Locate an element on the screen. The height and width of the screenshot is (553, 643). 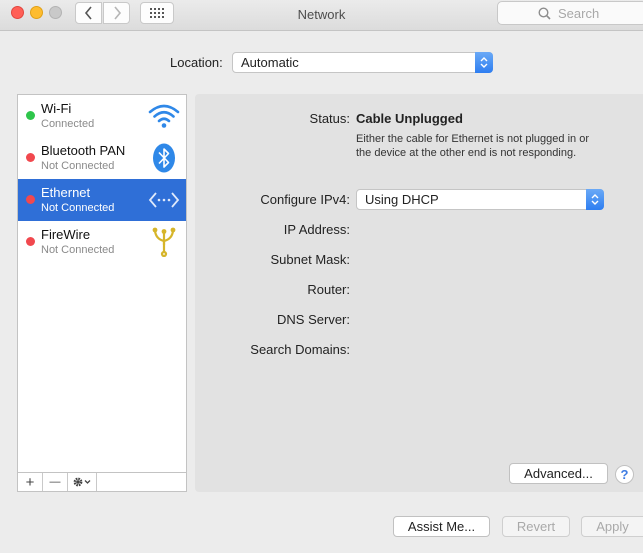
remove-service-button: — is located at coordinates (55, 482).